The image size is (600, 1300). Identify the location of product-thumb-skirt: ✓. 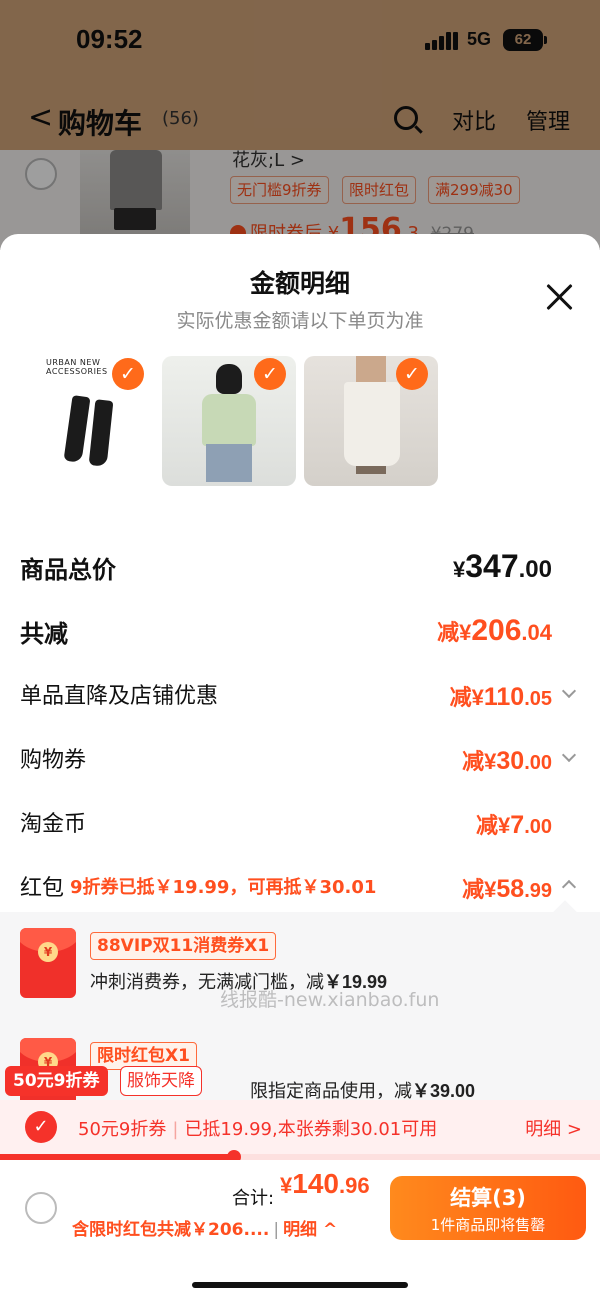
(371, 421).